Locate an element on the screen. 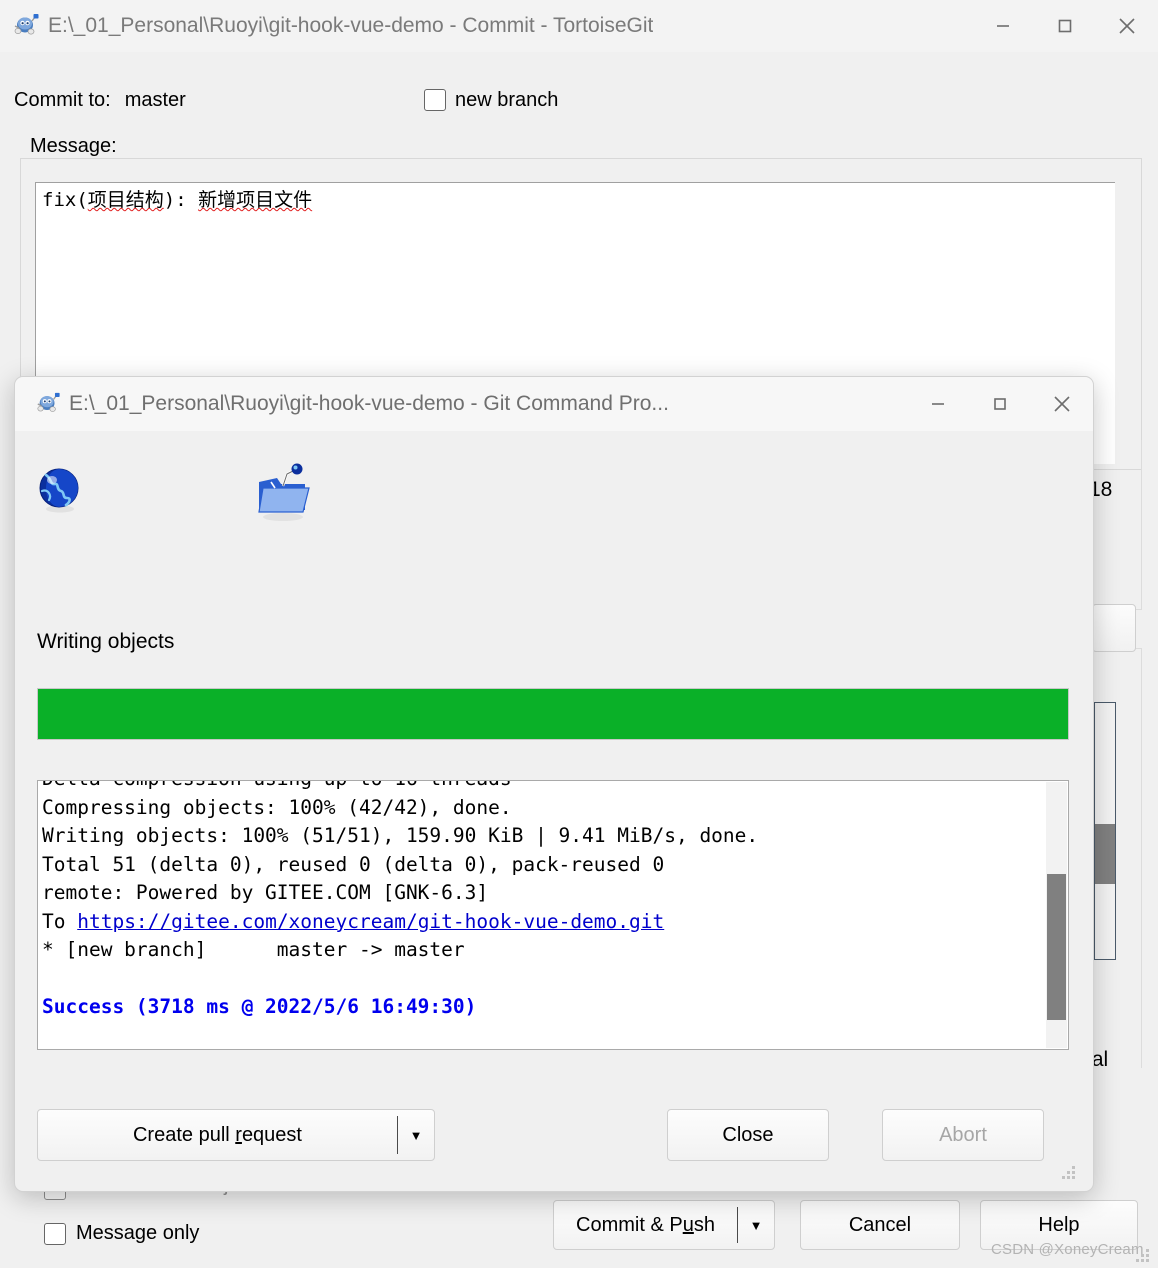  console-line: Compressing objects: 100% (42/42), done. is located at coordinates (277, 807).